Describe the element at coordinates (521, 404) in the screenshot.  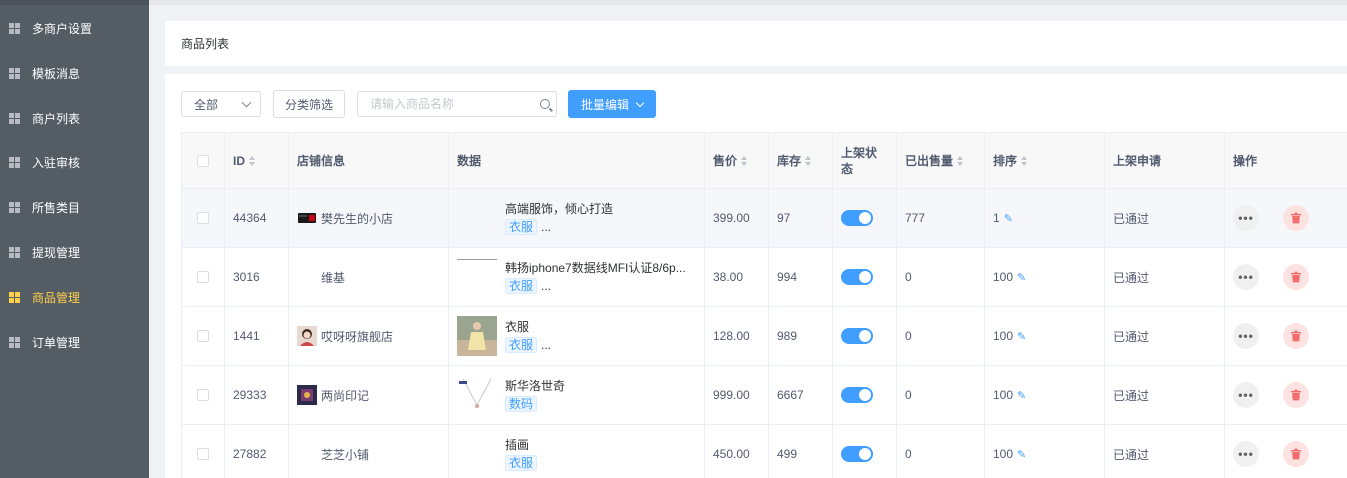
I see `category-tag: 数码` at that location.